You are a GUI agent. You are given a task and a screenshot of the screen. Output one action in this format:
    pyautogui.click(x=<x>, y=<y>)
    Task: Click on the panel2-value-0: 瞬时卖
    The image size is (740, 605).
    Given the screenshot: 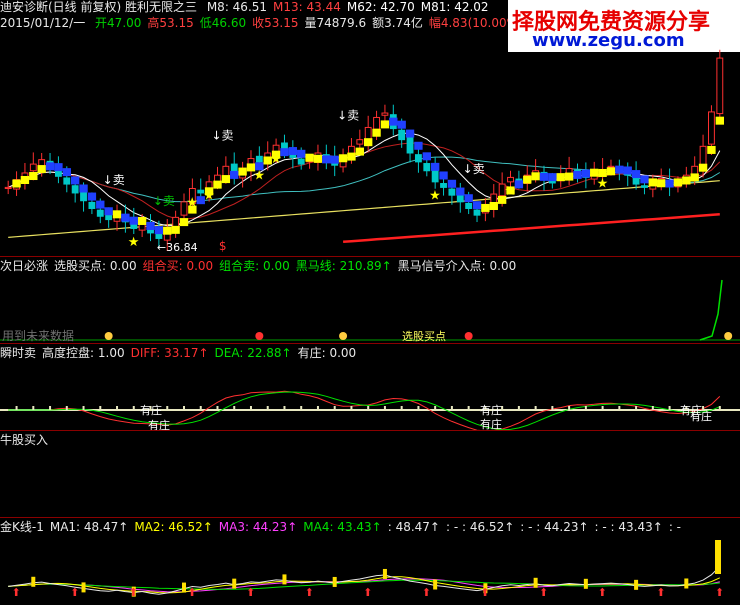 What is the action you would take?
    pyautogui.click(x=18, y=353)
    